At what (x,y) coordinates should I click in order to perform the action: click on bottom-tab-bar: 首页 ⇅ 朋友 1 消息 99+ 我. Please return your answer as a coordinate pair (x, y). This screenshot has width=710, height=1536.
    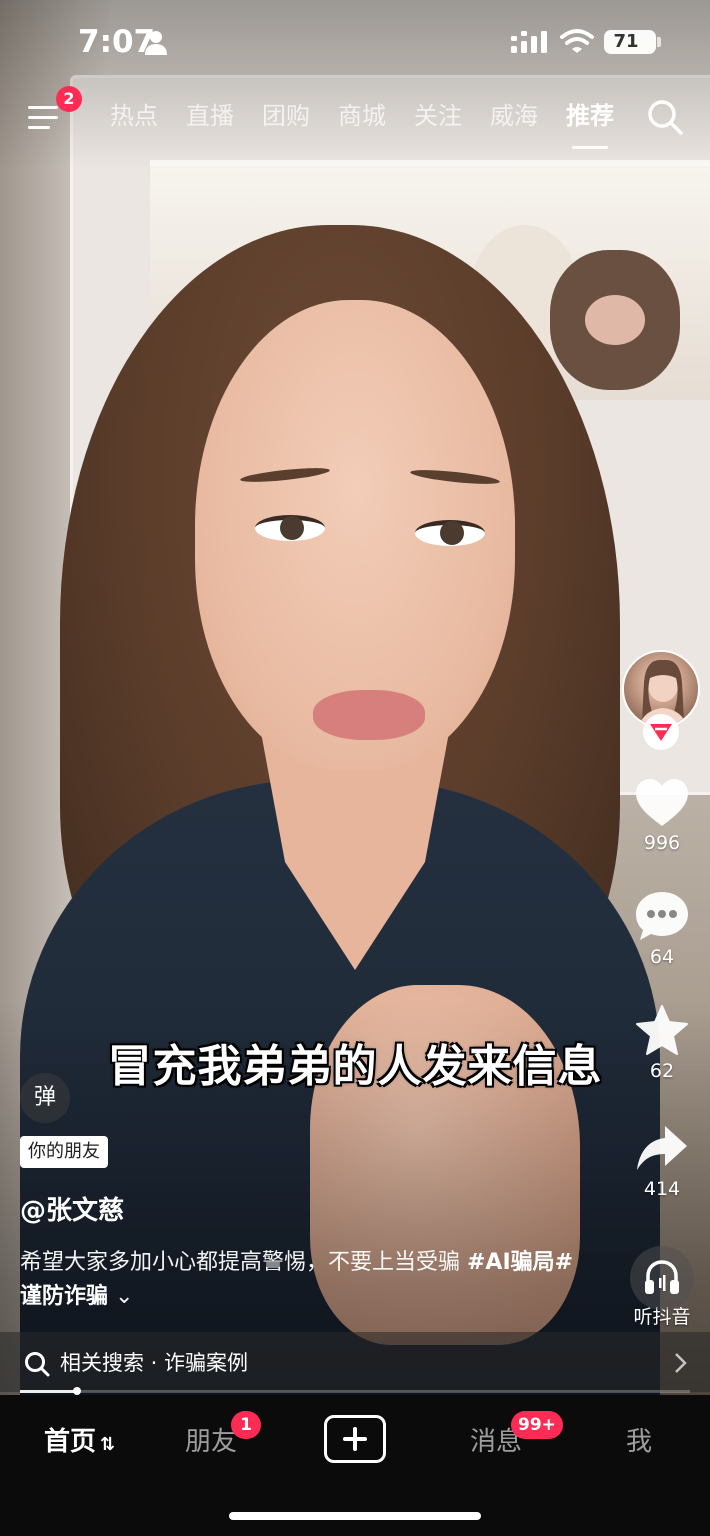
    Looking at the image, I should click on (355, 1465).